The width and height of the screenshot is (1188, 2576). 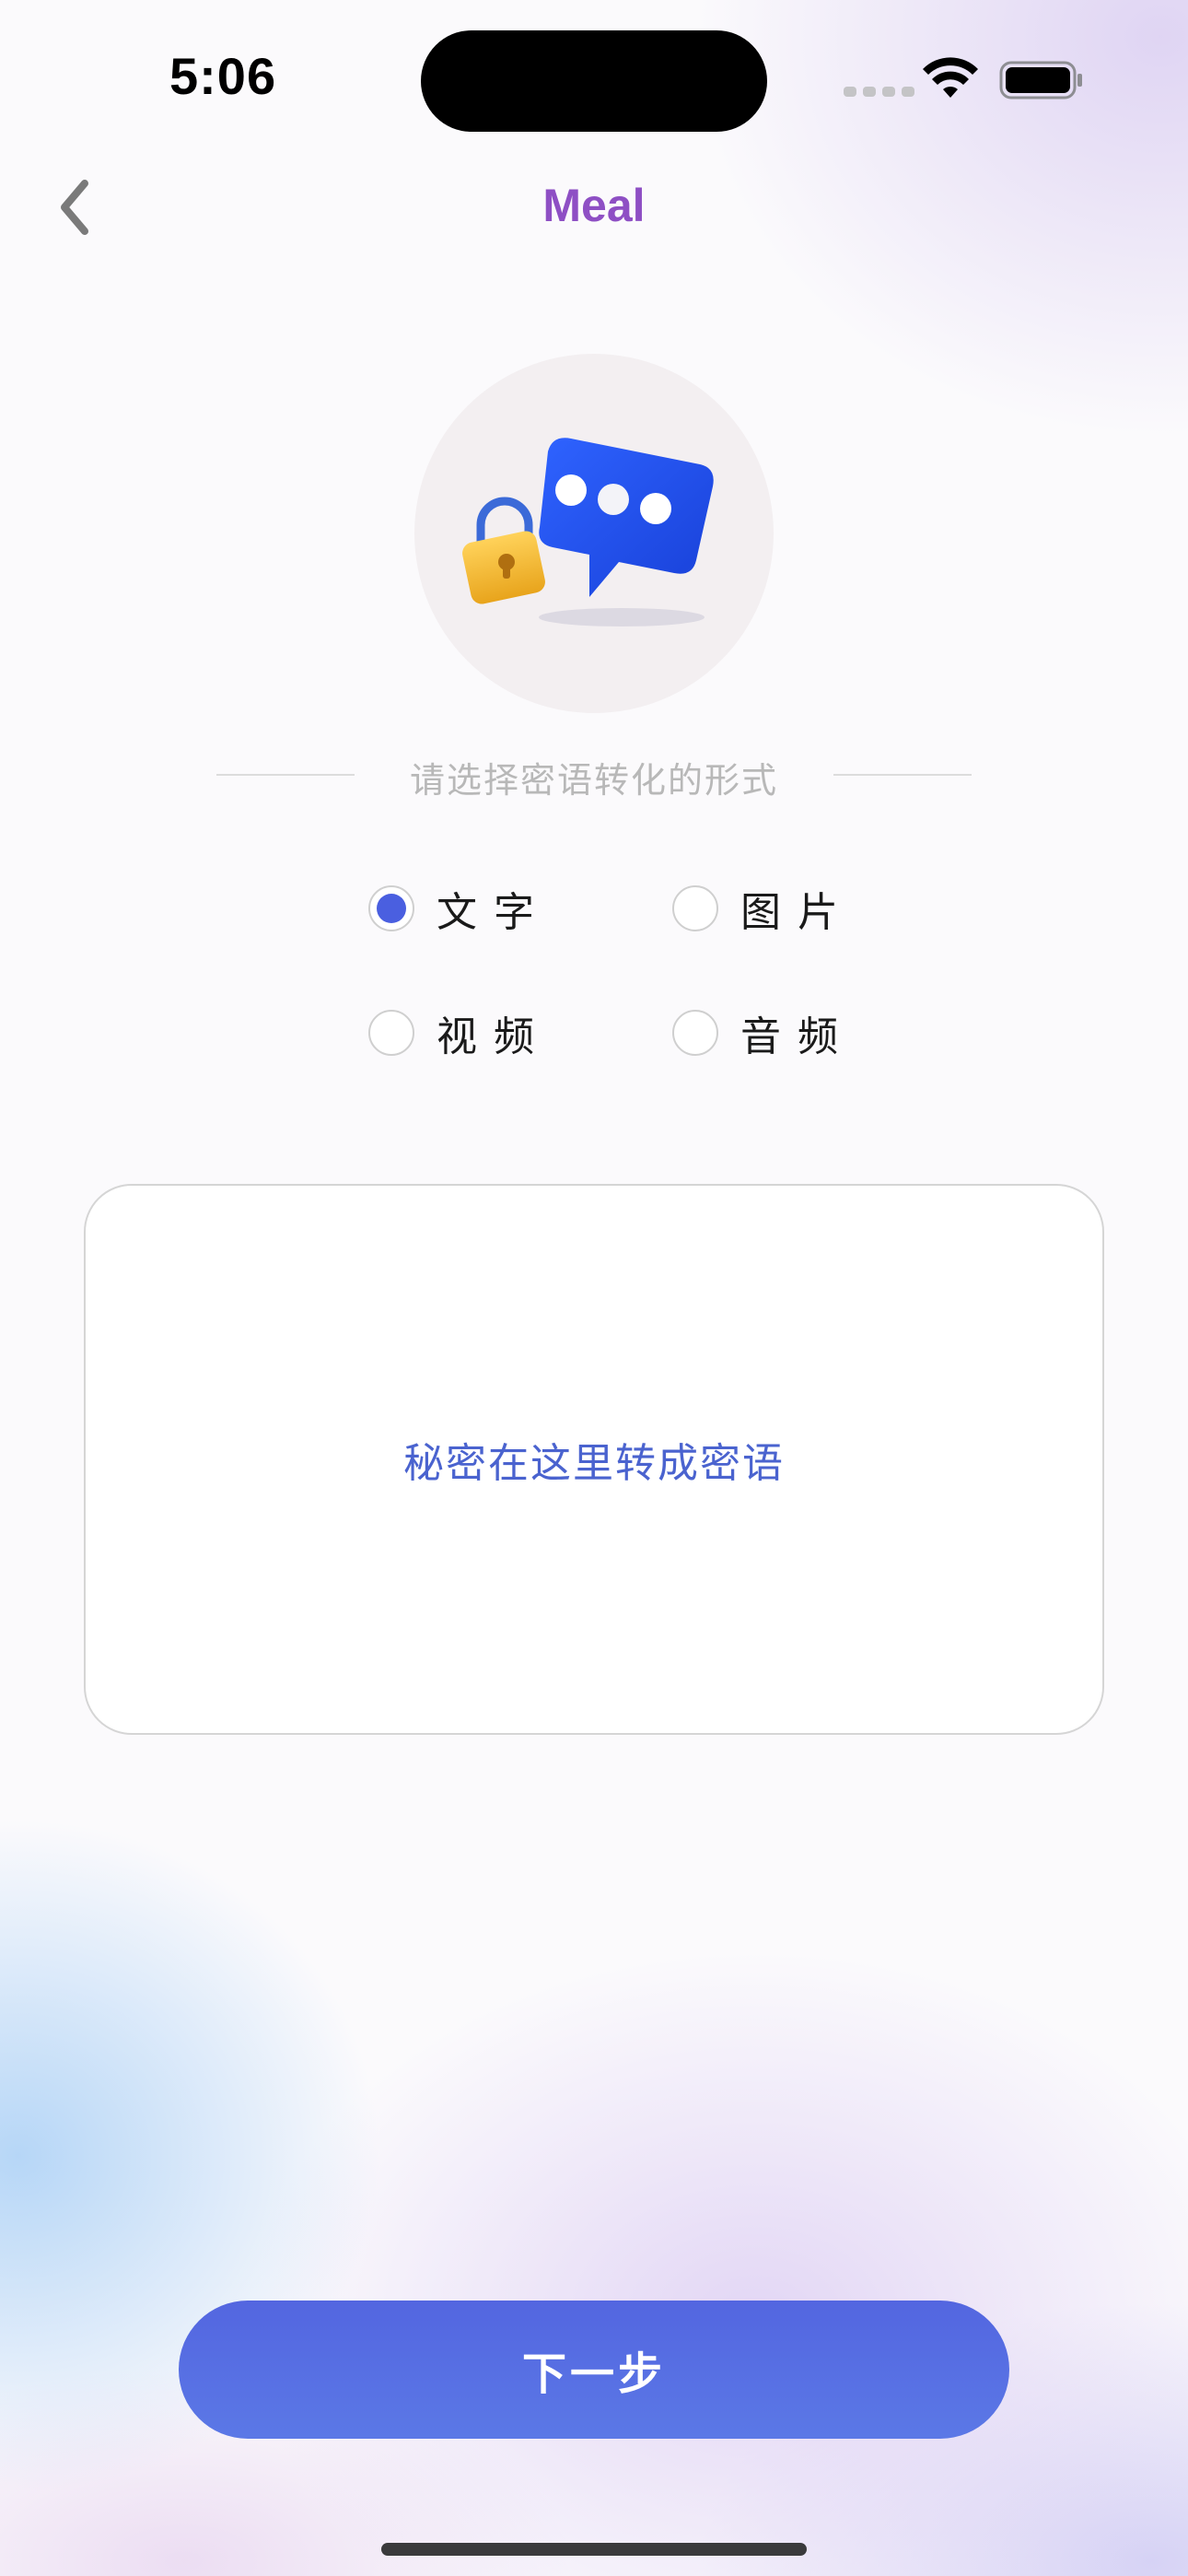 I want to click on radio-label: 音频, so click(x=797, y=1036).